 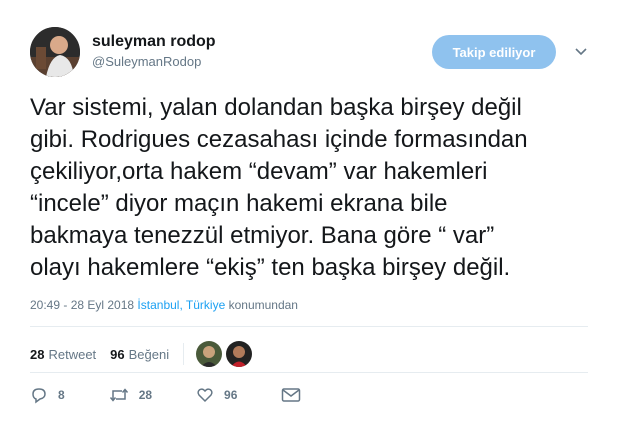 What do you see at coordinates (117, 354) in the screenshot?
I see `like-count: 96` at bounding box center [117, 354].